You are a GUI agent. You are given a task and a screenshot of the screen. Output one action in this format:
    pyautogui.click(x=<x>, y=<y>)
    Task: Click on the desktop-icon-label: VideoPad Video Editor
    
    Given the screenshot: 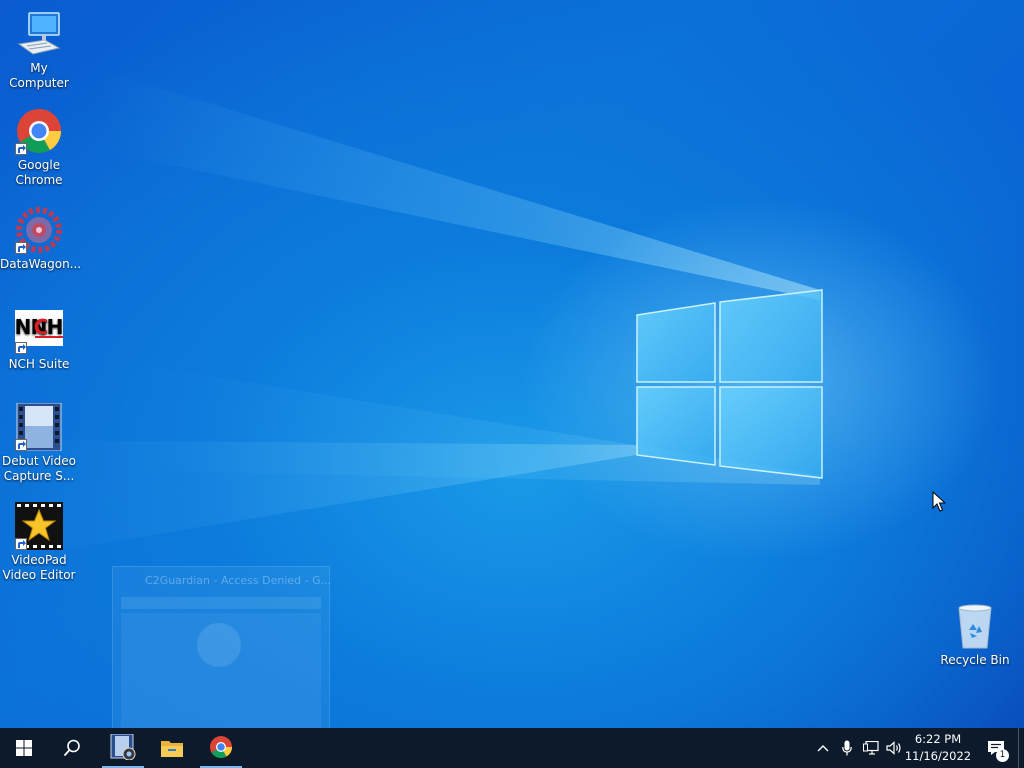 What is the action you would take?
    pyautogui.click(x=39, y=567)
    